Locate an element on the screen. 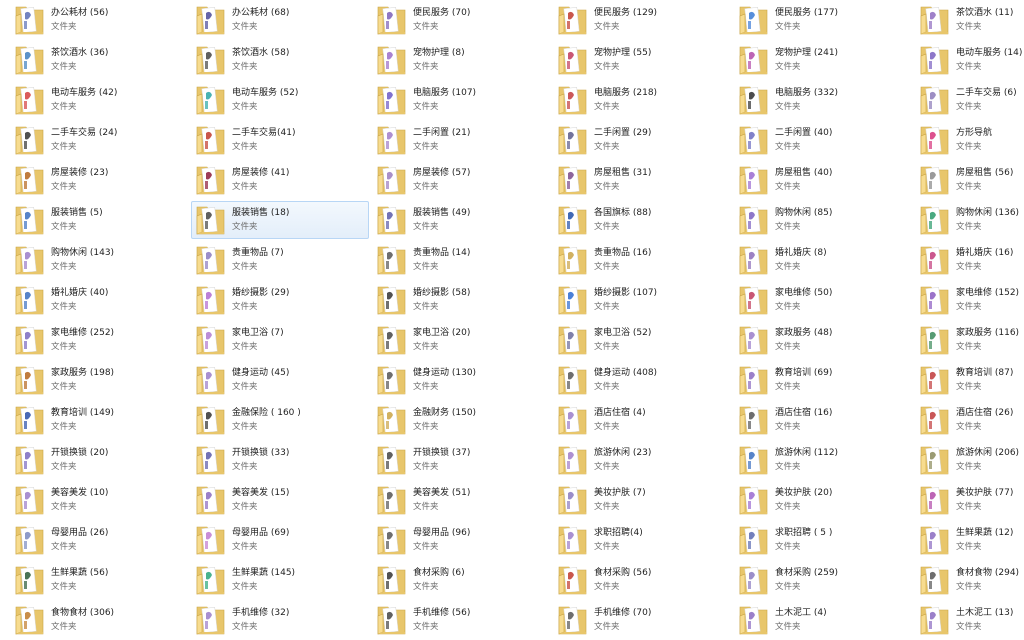 This screenshot has width=1024, height=640. folder-item: 贵重物品 (7) 文件夹 is located at coordinates (280, 260).